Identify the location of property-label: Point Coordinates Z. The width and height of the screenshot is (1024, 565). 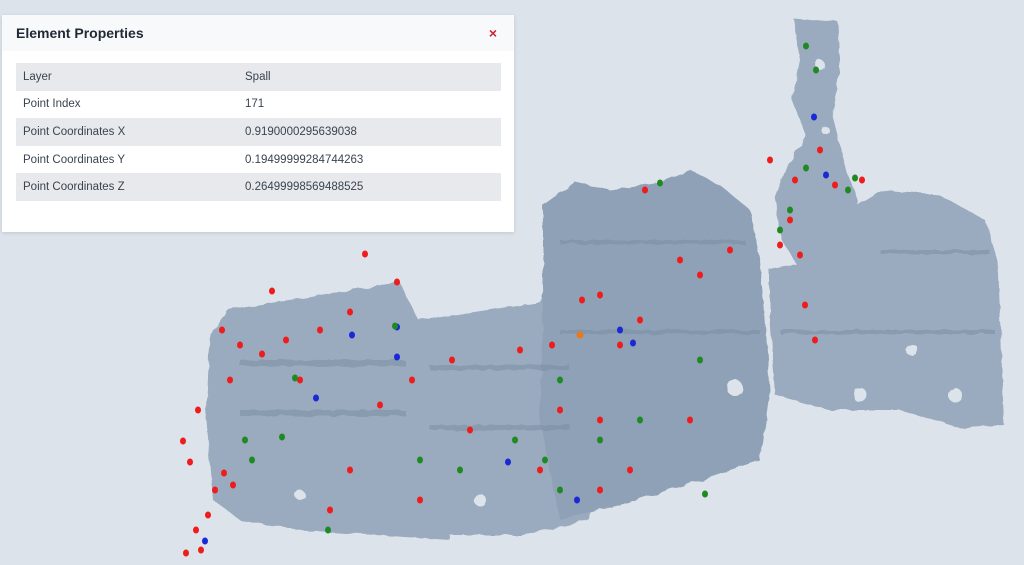
(74, 187).